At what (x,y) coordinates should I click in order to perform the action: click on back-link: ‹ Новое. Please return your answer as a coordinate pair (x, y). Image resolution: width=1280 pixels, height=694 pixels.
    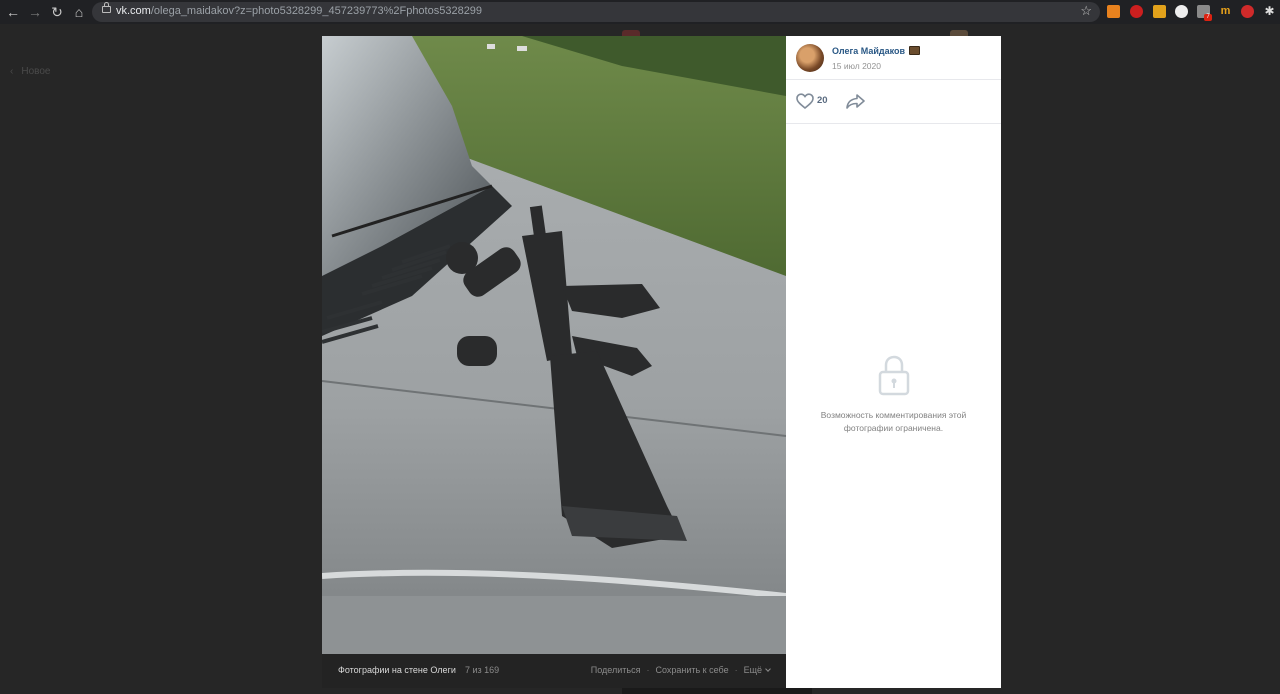
    Looking at the image, I should click on (30, 71).